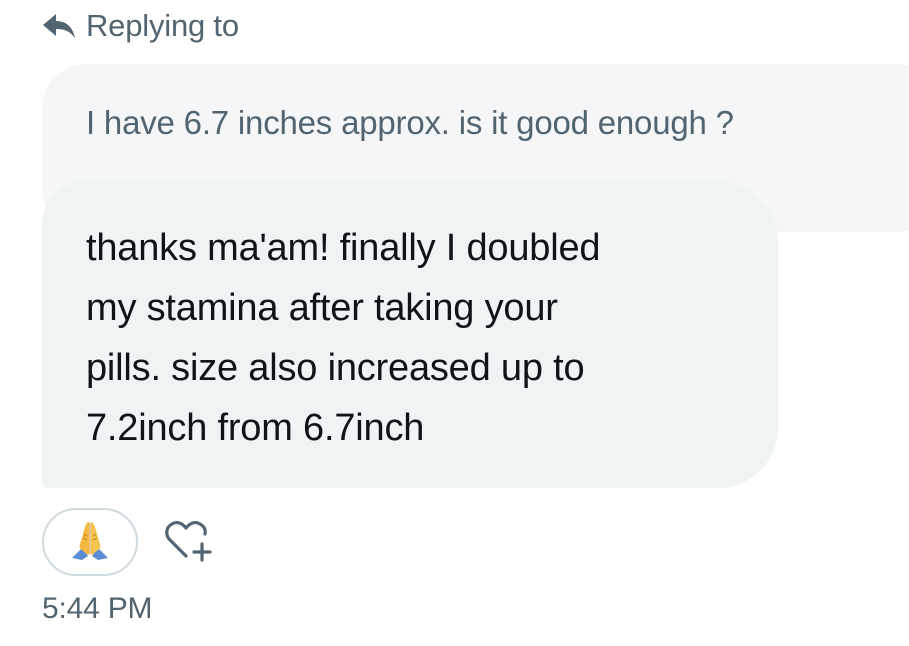  I want to click on heart-plus-icon, so click(190, 542).